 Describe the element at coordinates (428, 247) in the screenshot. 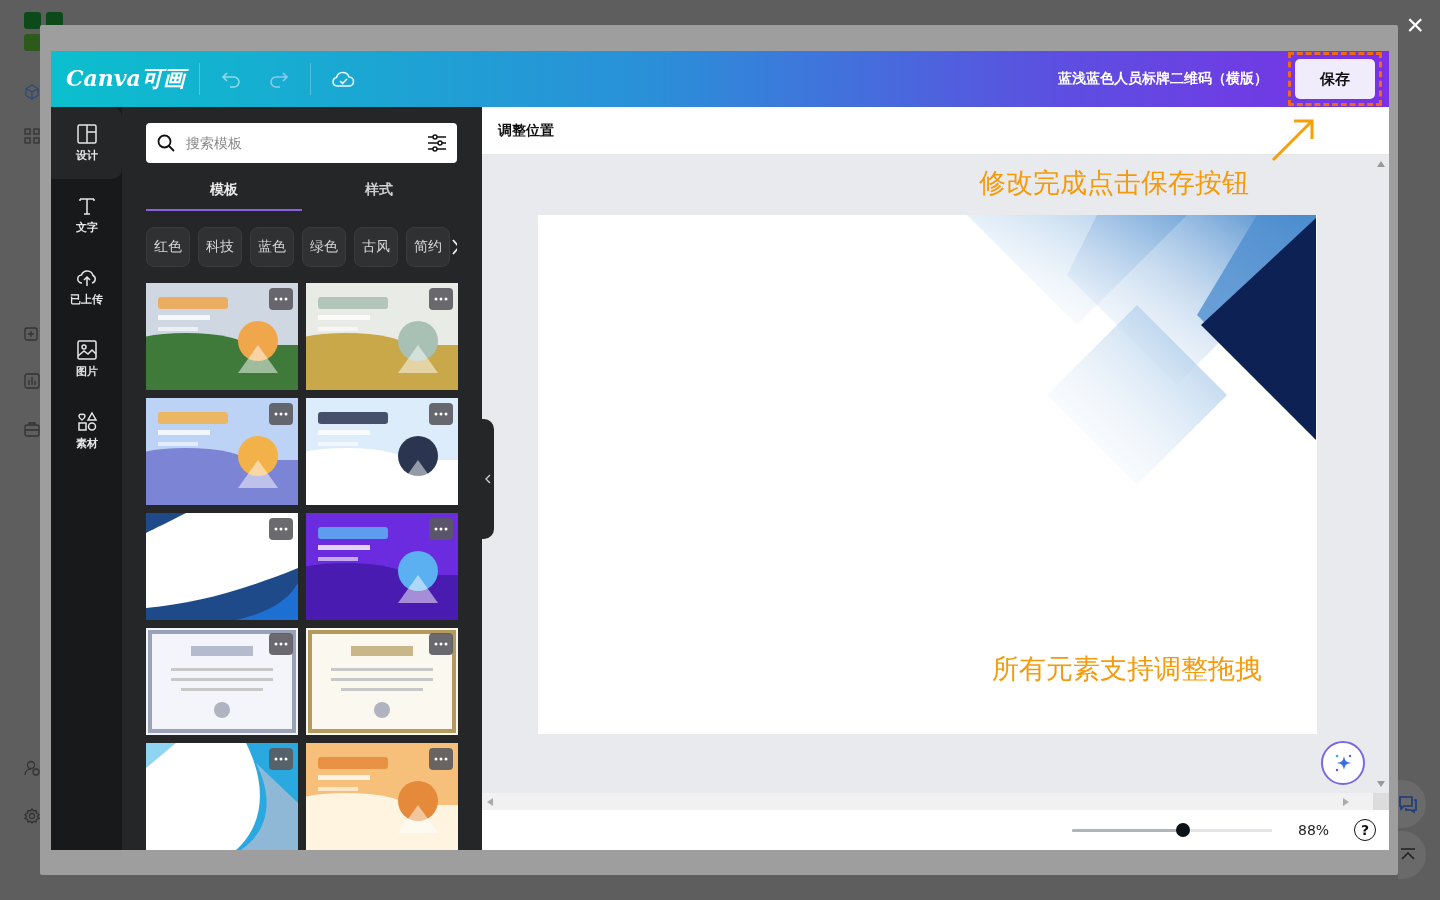

I see `filter-chip: 简约` at that location.